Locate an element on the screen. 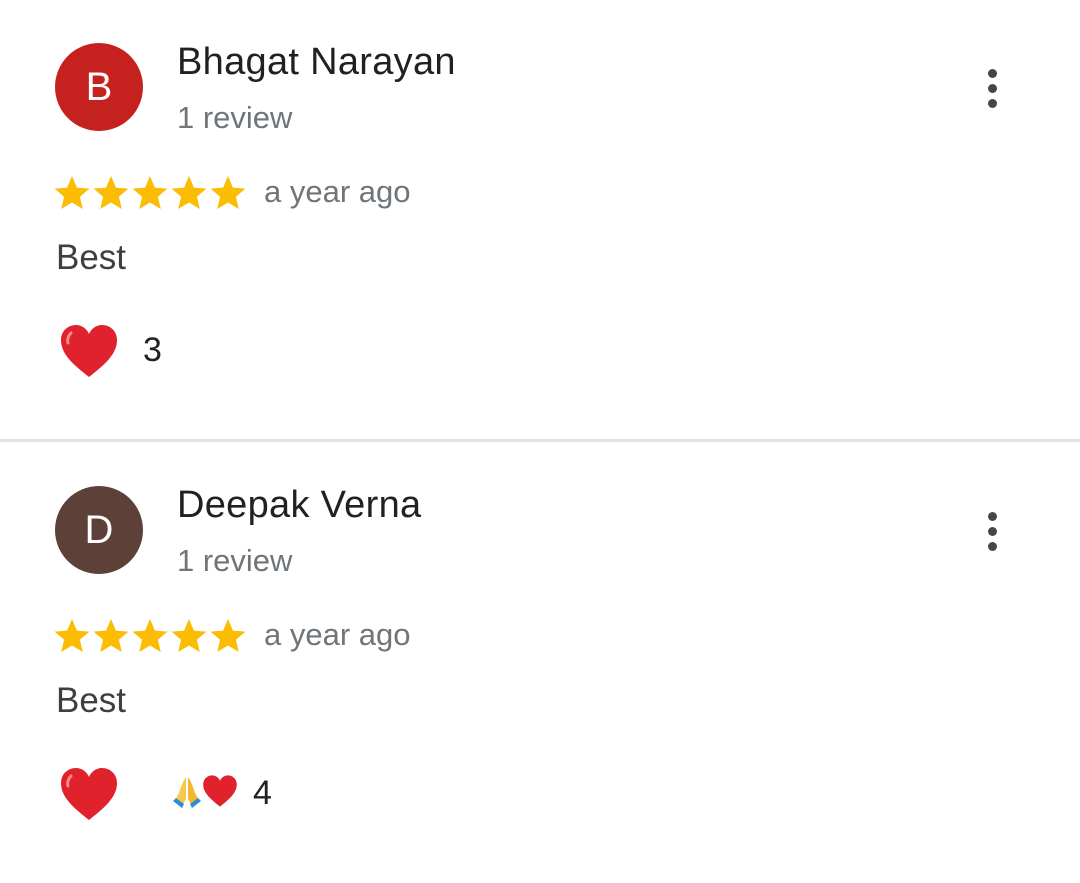 The height and width of the screenshot is (883, 1080). folded-hands-icon is located at coordinates (187, 792).